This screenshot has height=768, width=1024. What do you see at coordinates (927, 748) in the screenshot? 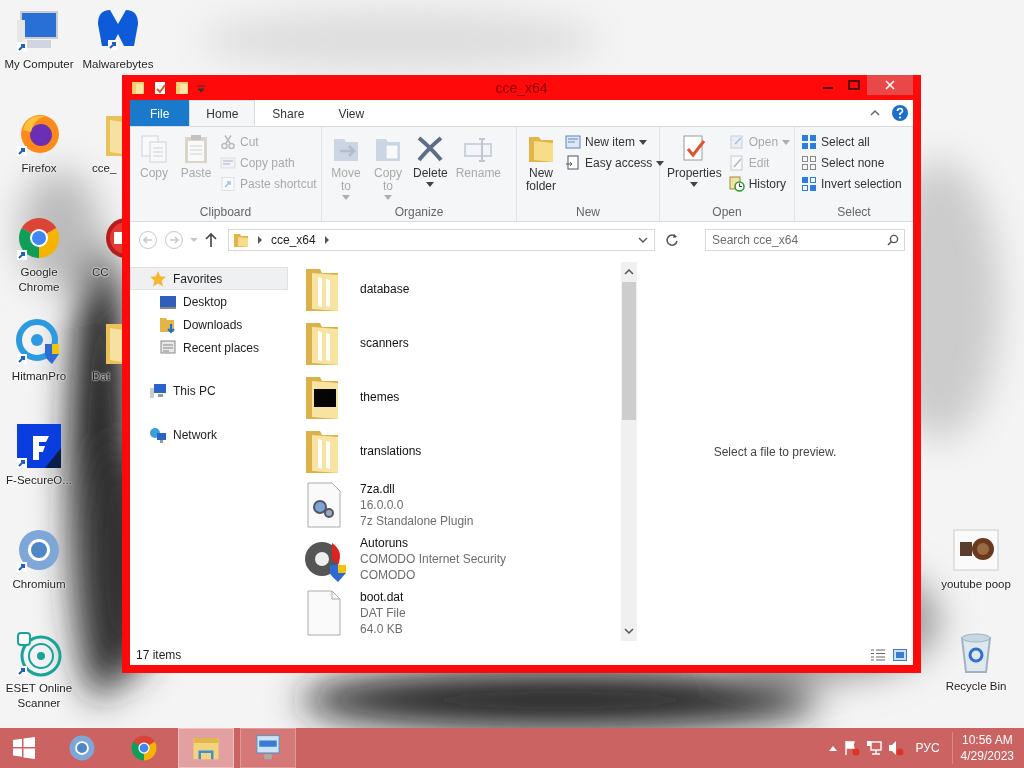
I see `language-indicator: РУС` at bounding box center [927, 748].